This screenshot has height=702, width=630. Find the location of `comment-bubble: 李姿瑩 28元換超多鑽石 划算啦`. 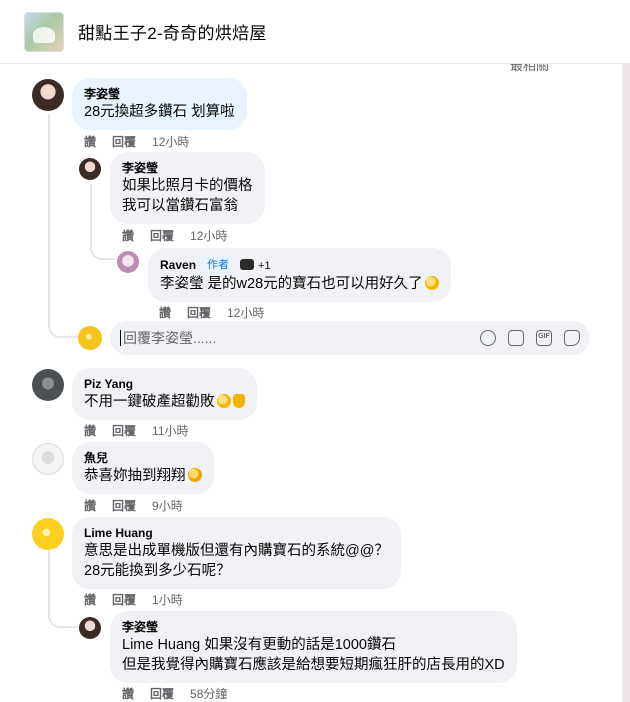

comment-bubble: 李姿瑩 28元換超多鑽石 划算啦 is located at coordinates (159, 104).